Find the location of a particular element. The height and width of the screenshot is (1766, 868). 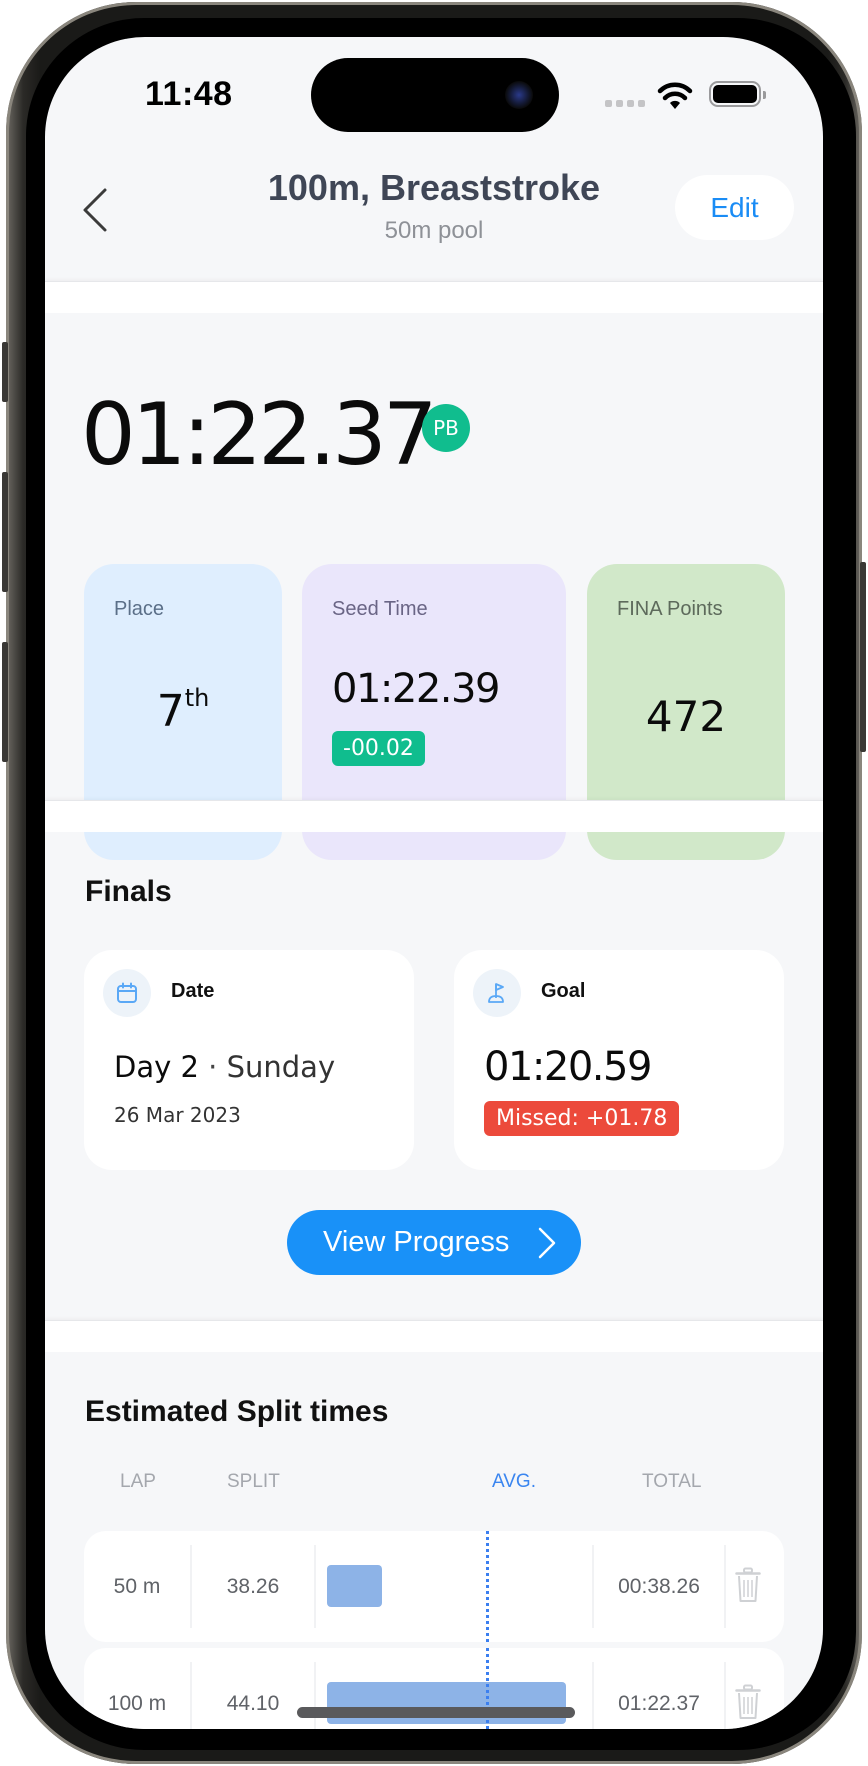

split-time: 44.10 is located at coordinates (253, 1703).